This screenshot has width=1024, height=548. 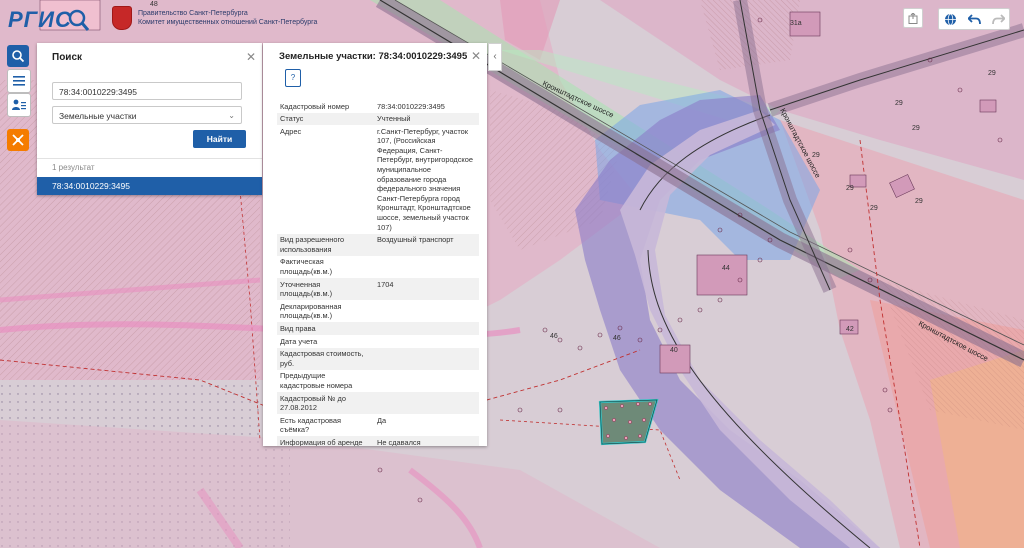 I want to click on table-row: Есть кадастровая съёмка? Да, so click(x=378, y=425).